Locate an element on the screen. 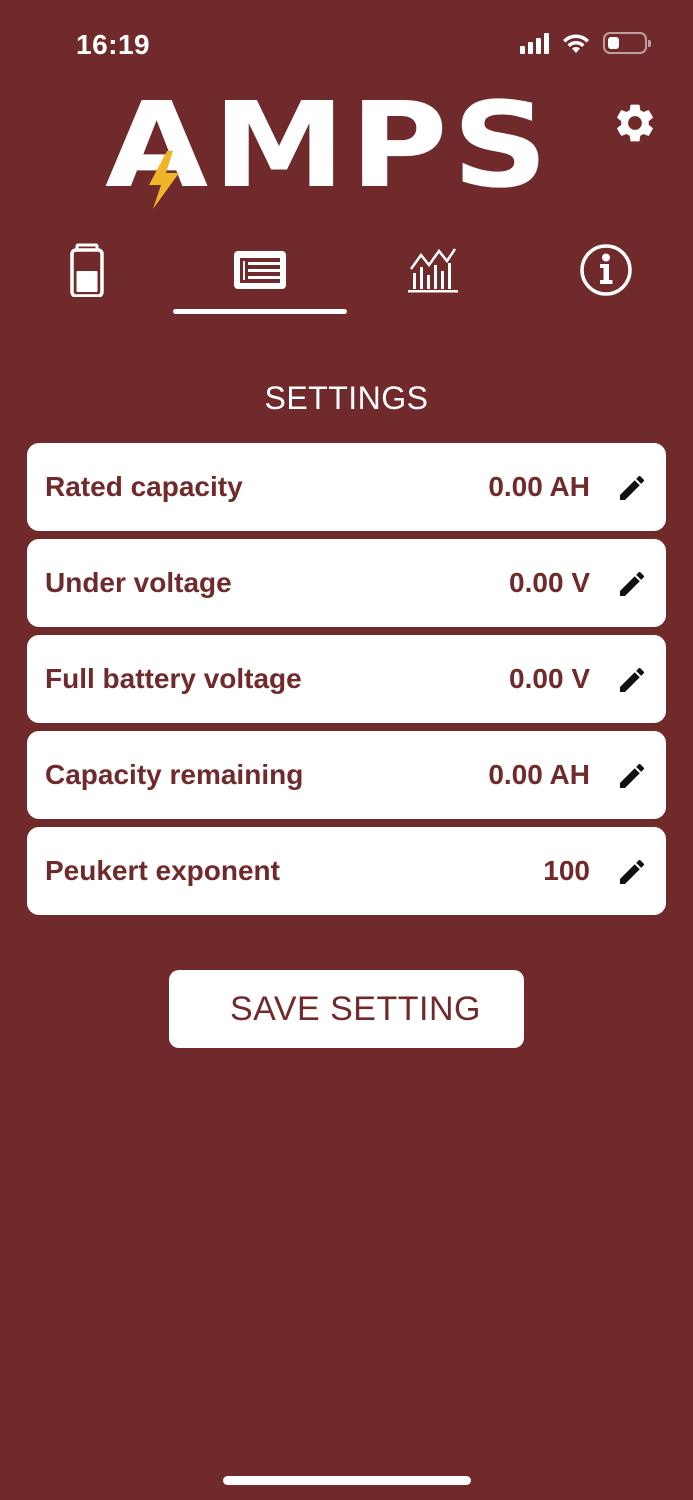 Image resolution: width=693 pixels, height=1500 pixels. logo-text: AMPS is located at coordinates (329, 145).